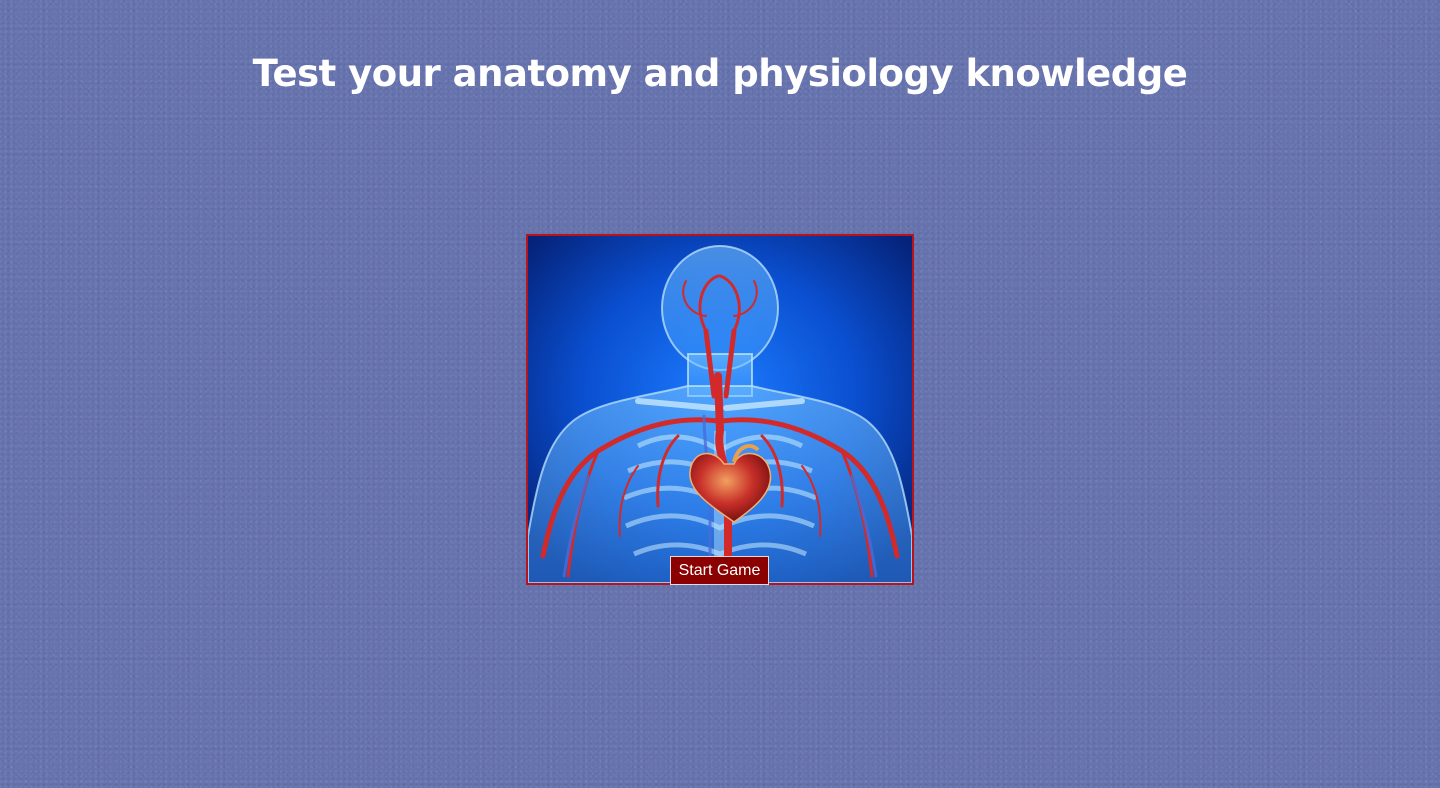  Describe the element at coordinates (719, 570) in the screenshot. I see `start-game-button: Start Game` at that location.